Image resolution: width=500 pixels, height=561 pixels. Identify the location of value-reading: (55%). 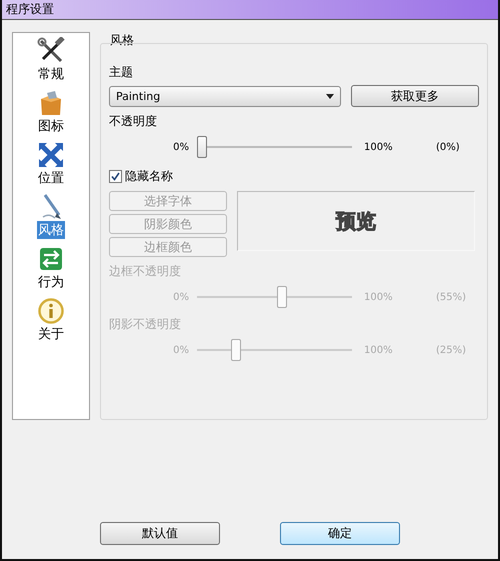
(450, 297).